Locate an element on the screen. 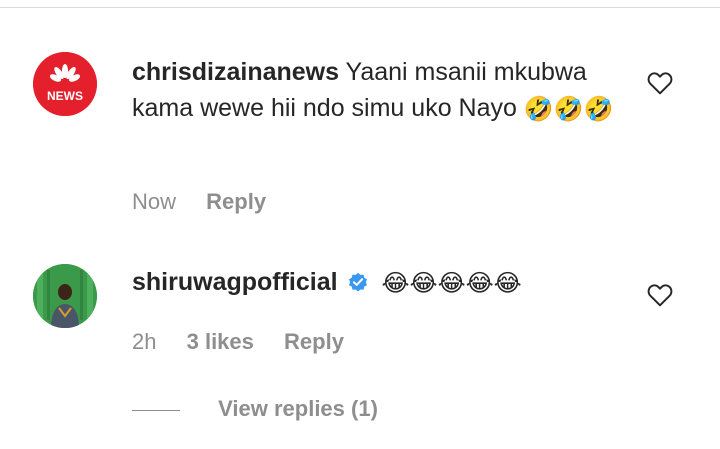 The height and width of the screenshot is (449, 720). verified-badge-icon is located at coordinates (357, 282).